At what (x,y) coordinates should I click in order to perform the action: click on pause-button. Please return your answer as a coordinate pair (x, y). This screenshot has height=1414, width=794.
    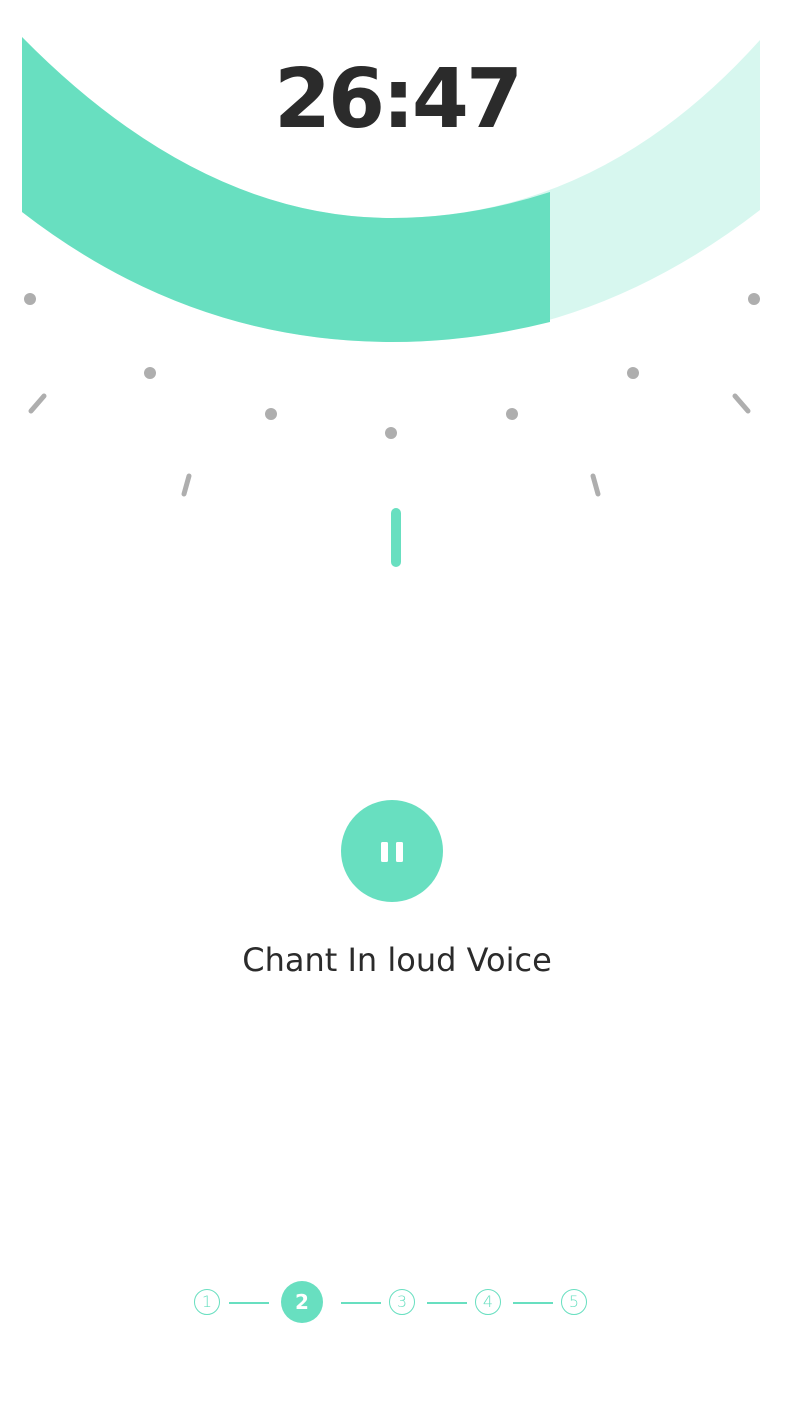
    Looking at the image, I should click on (392, 851).